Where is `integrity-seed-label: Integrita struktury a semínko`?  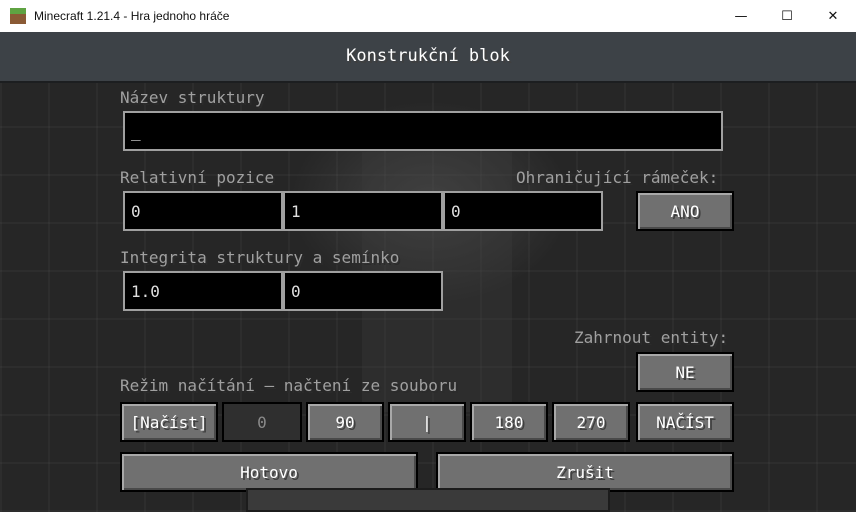 integrity-seed-label: Integrita struktury a semínko is located at coordinates (260, 257).